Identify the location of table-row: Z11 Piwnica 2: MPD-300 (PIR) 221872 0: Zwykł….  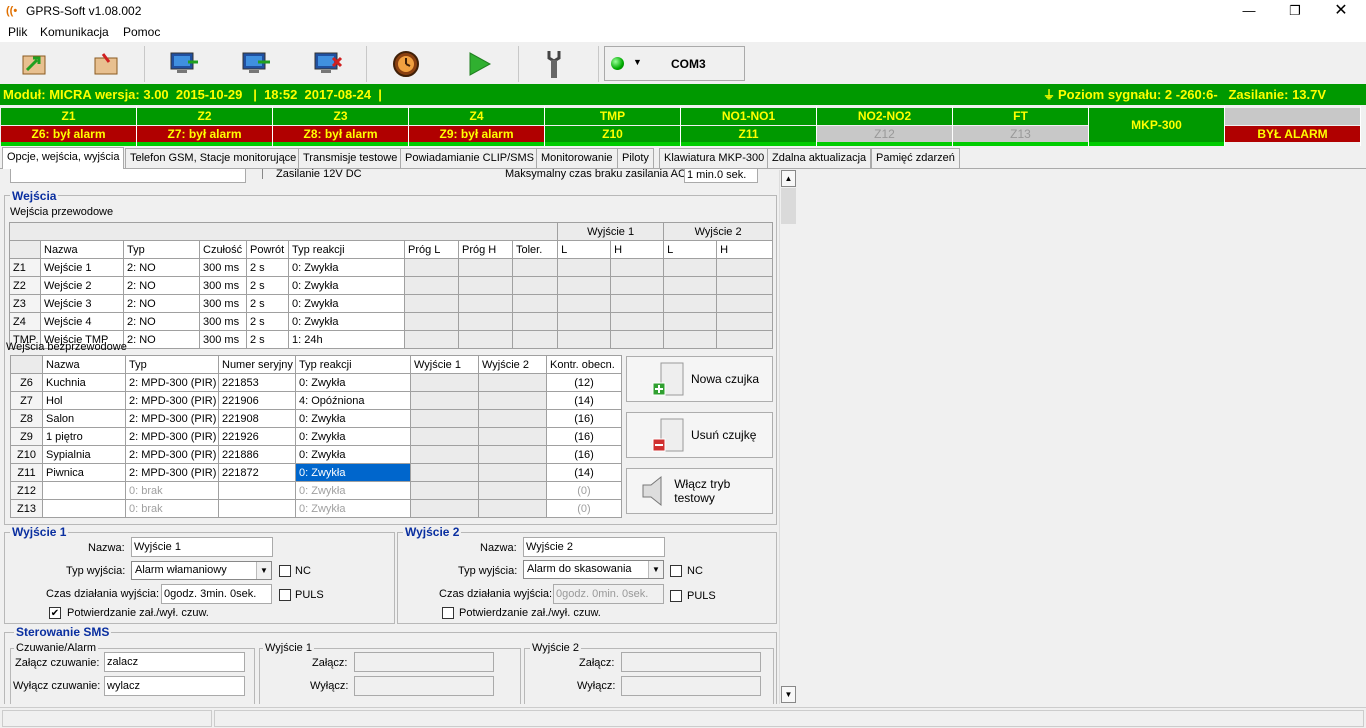
(316, 472).